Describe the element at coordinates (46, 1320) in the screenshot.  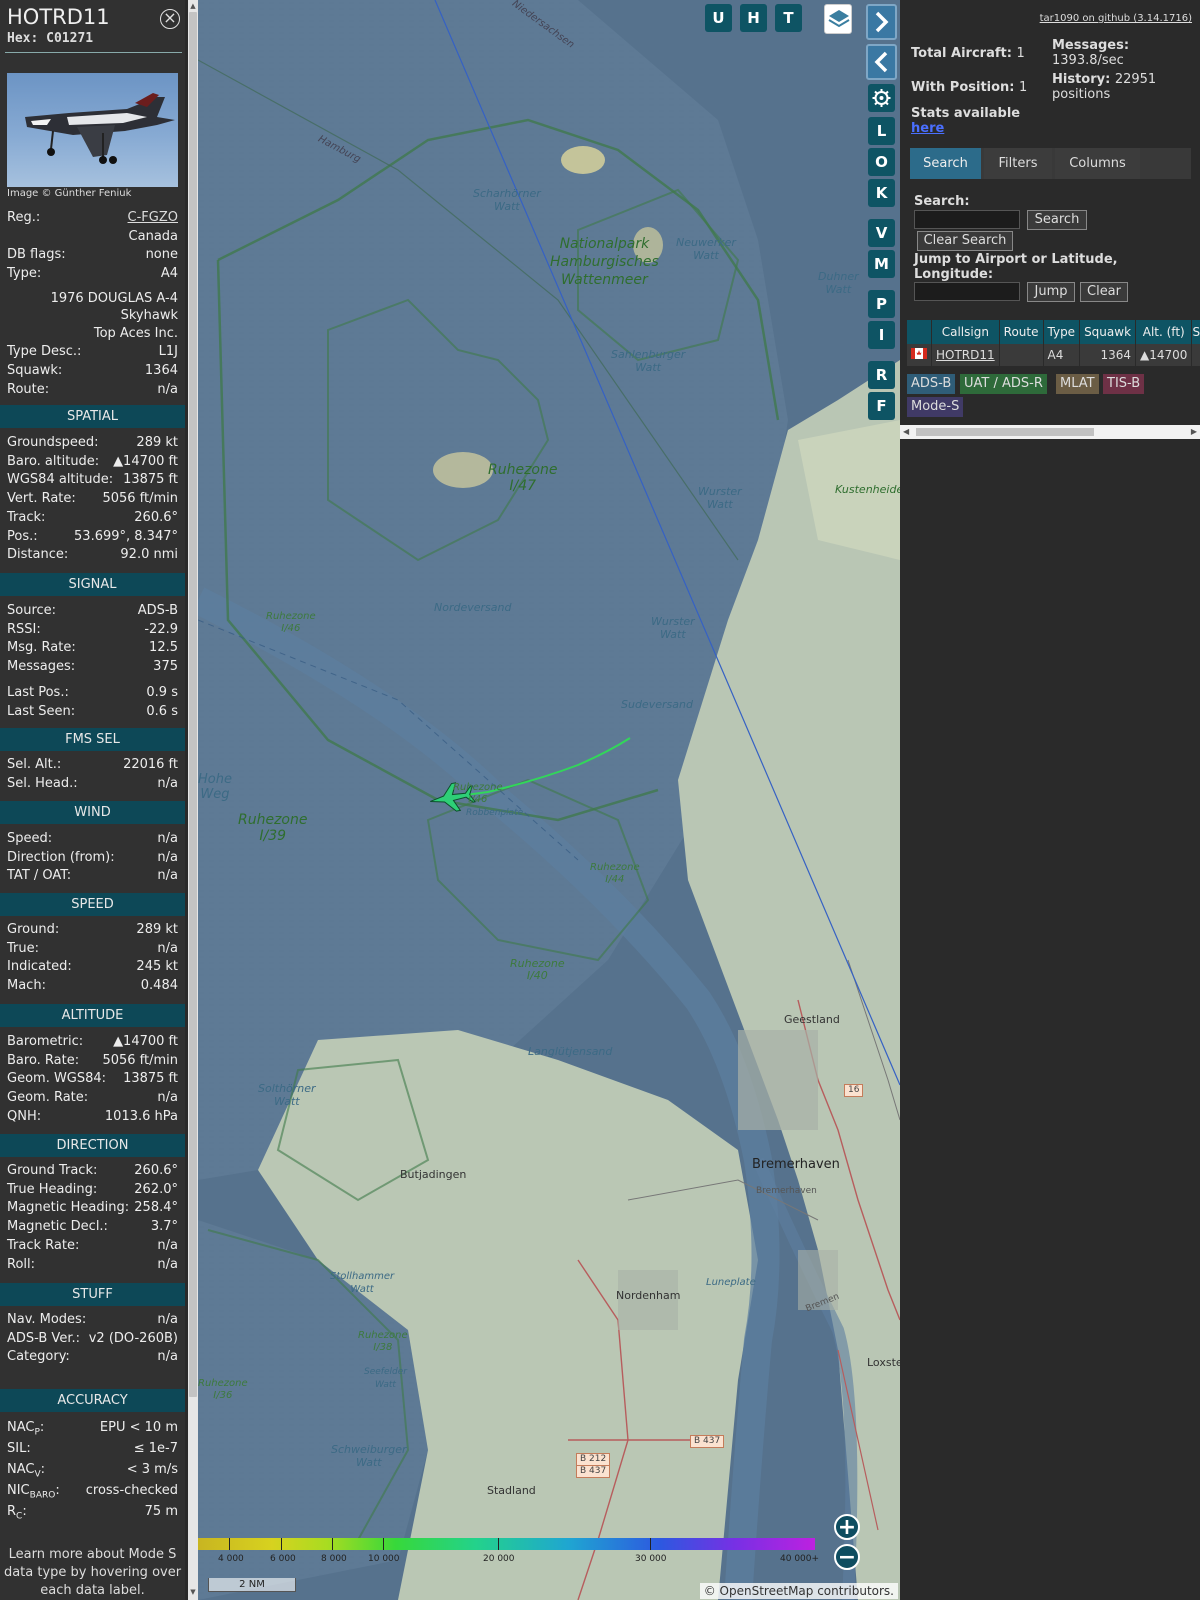
I see `field-label: Nav. Modes:` at that location.